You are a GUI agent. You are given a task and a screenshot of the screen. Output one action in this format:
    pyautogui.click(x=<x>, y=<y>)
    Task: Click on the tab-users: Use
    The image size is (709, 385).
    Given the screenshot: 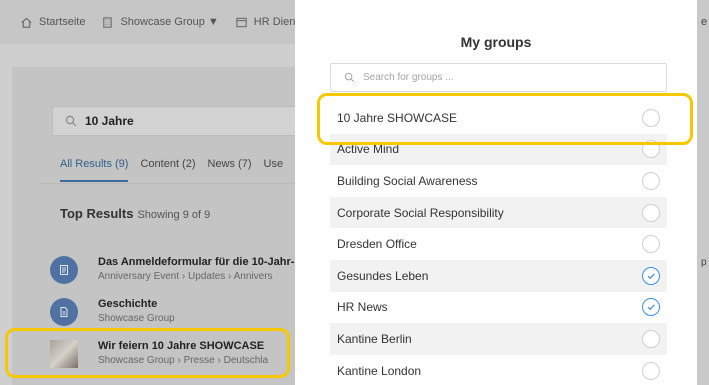 What is the action you would take?
    pyautogui.click(x=274, y=164)
    